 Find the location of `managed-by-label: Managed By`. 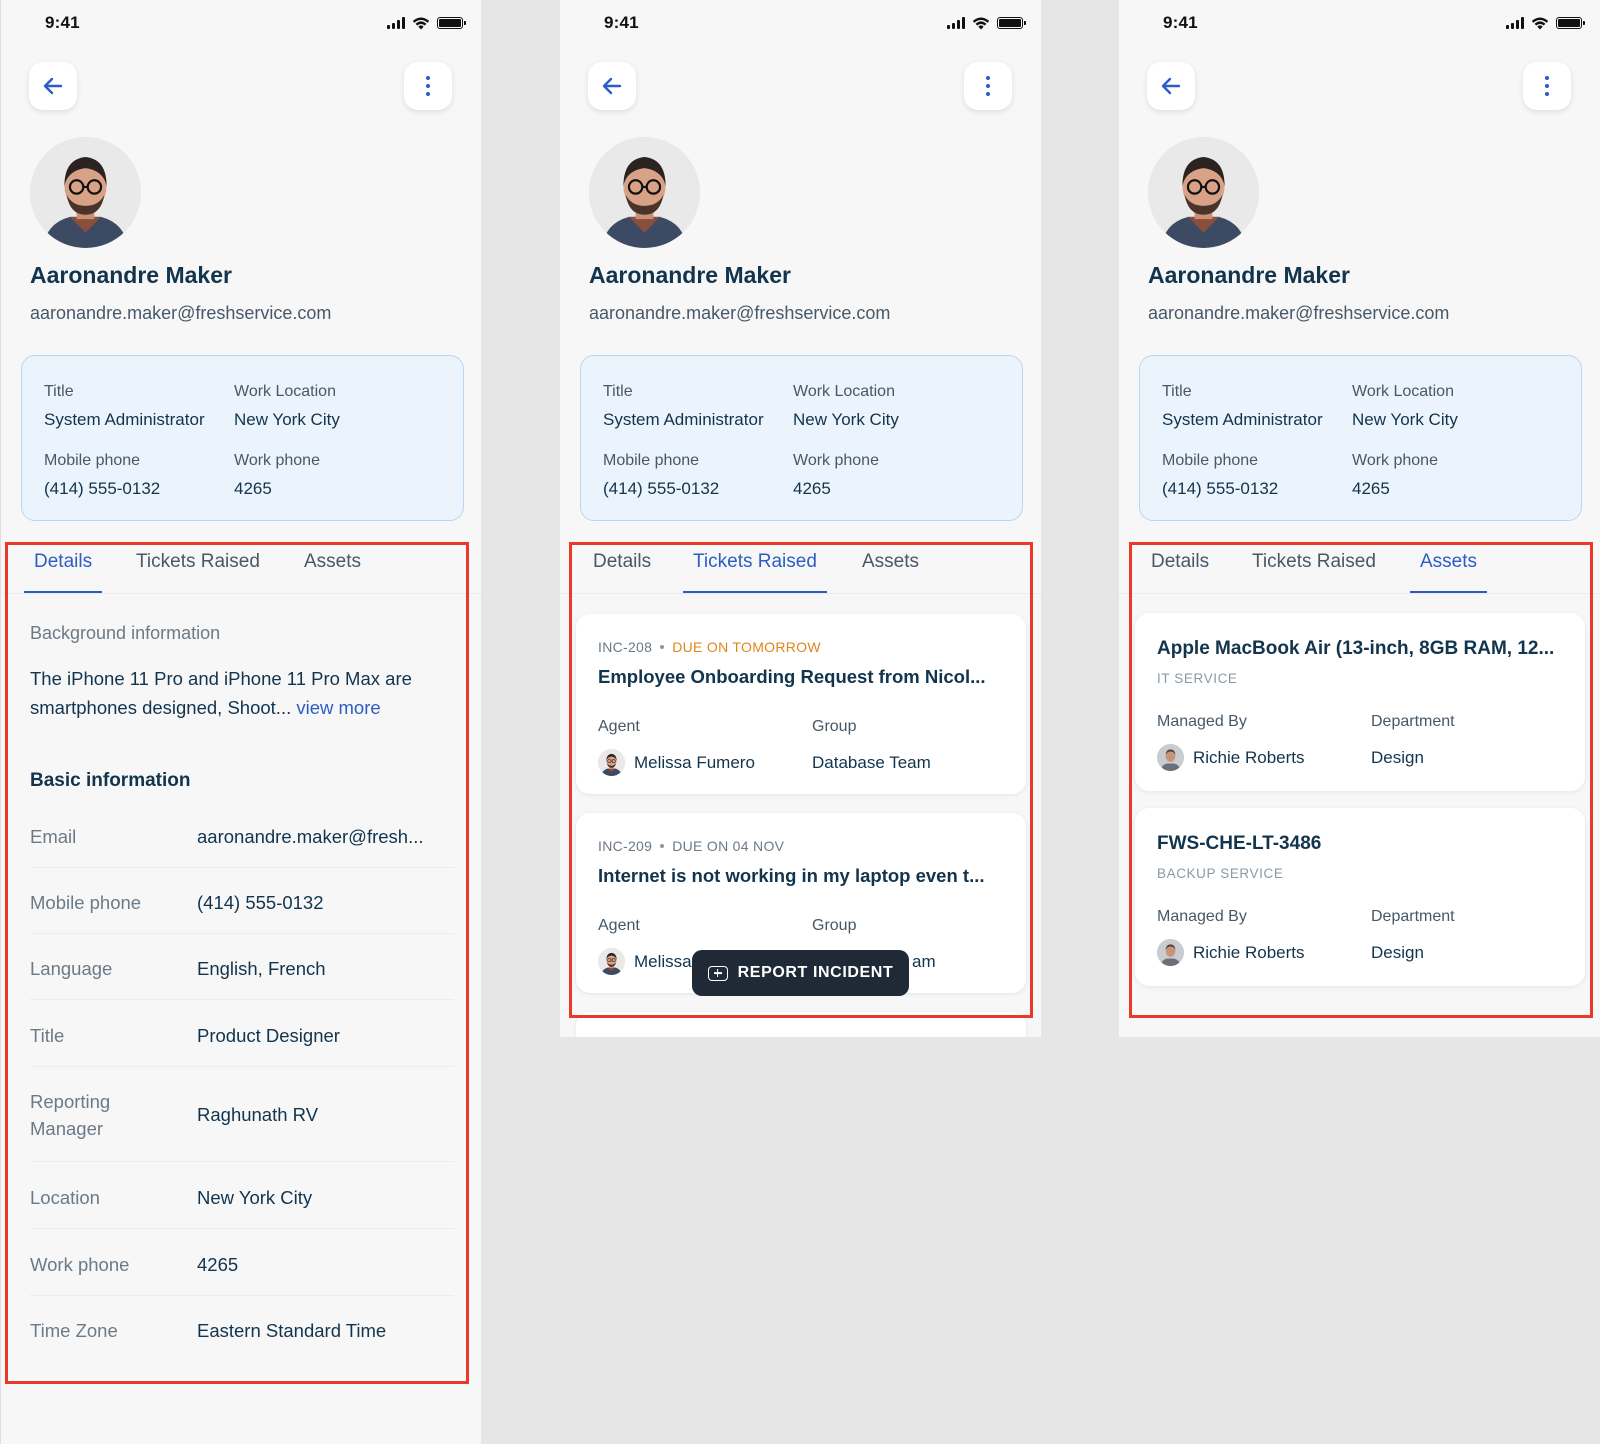

managed-by-label: Managed By is located at coordinates (1202, 916).